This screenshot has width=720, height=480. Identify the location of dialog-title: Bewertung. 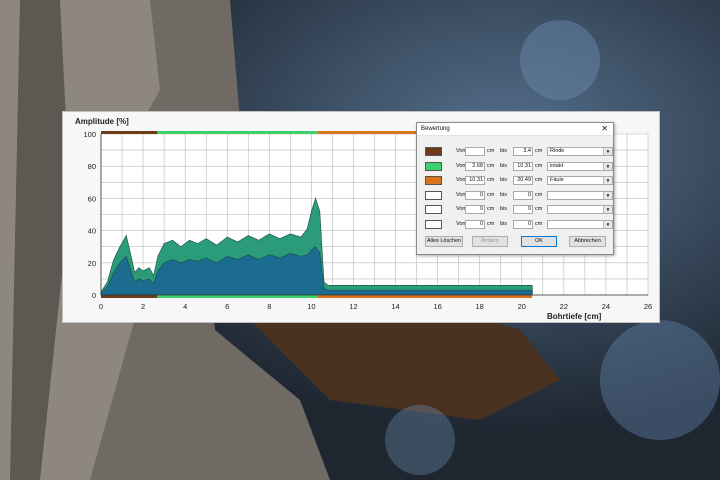
(435, 129).